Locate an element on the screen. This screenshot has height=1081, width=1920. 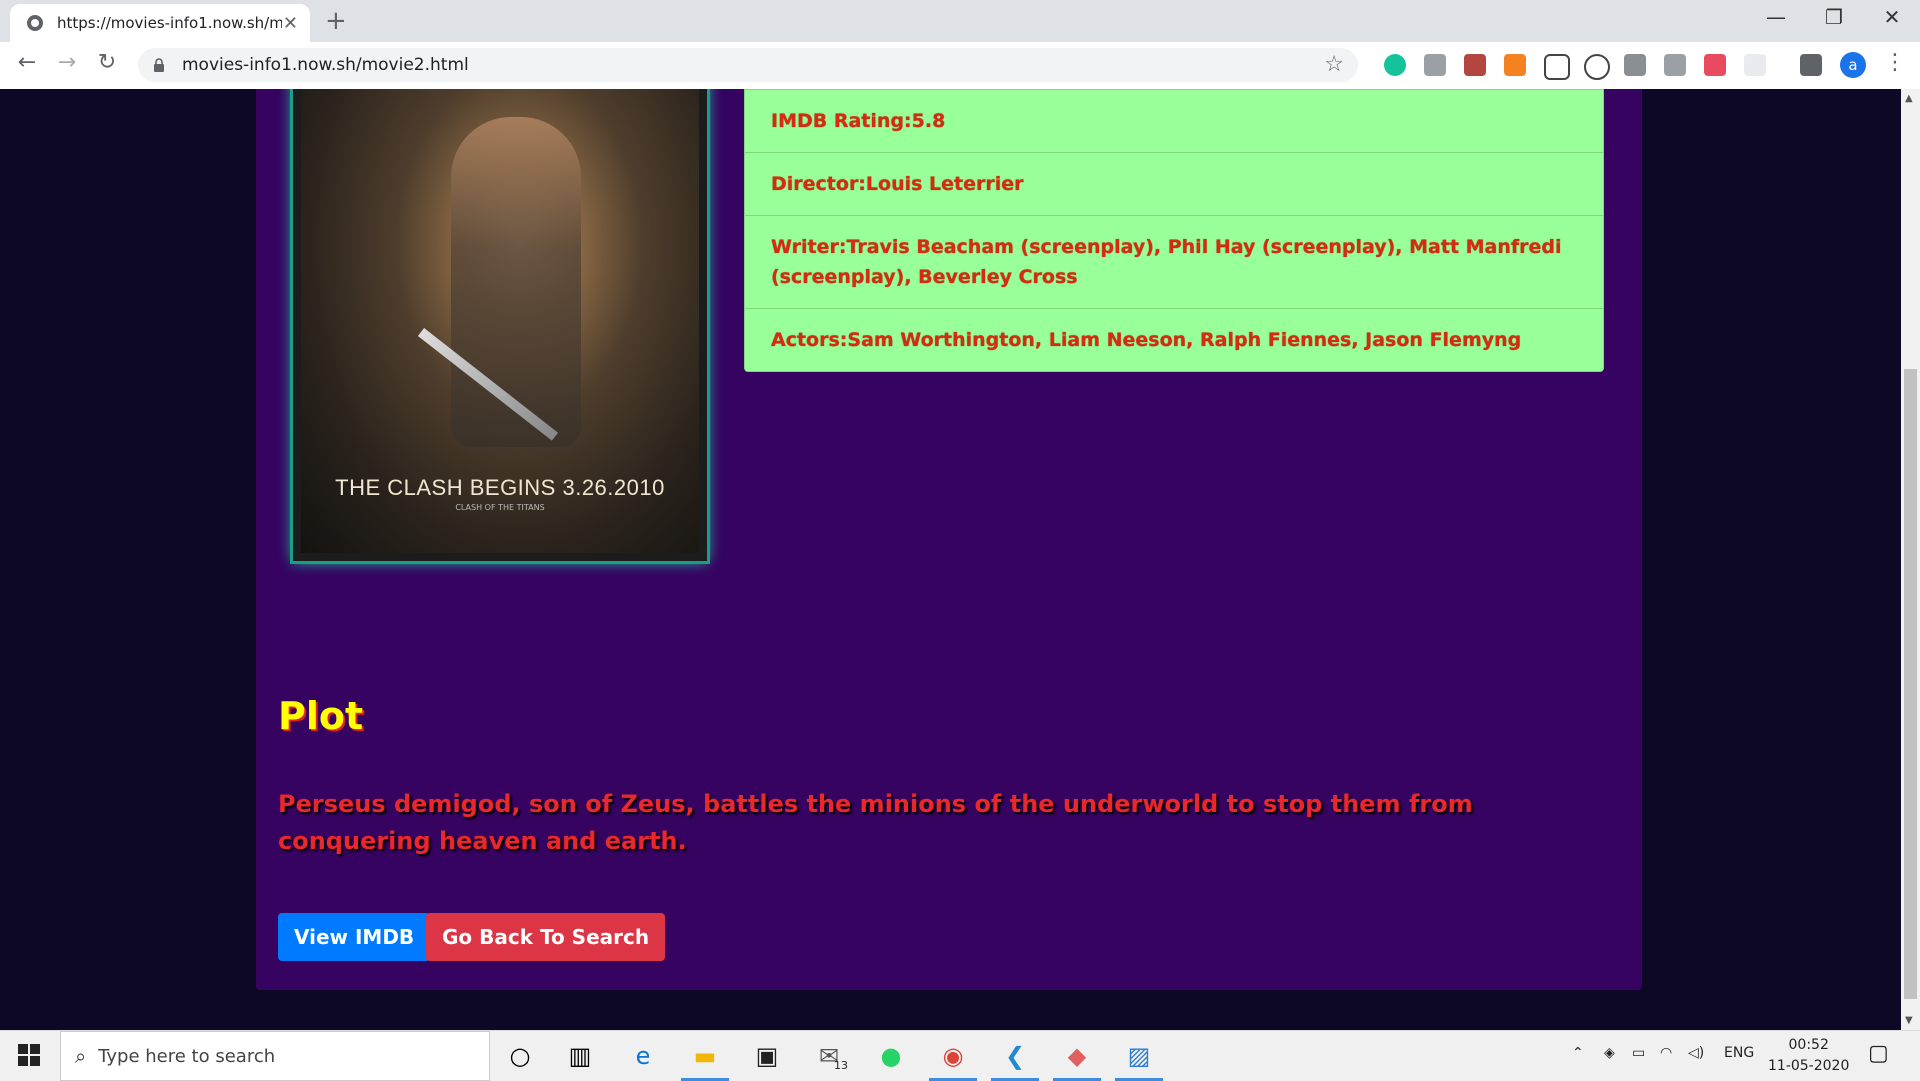
file-explorer-icon: ▬ is located at coordinates (705, 1056).